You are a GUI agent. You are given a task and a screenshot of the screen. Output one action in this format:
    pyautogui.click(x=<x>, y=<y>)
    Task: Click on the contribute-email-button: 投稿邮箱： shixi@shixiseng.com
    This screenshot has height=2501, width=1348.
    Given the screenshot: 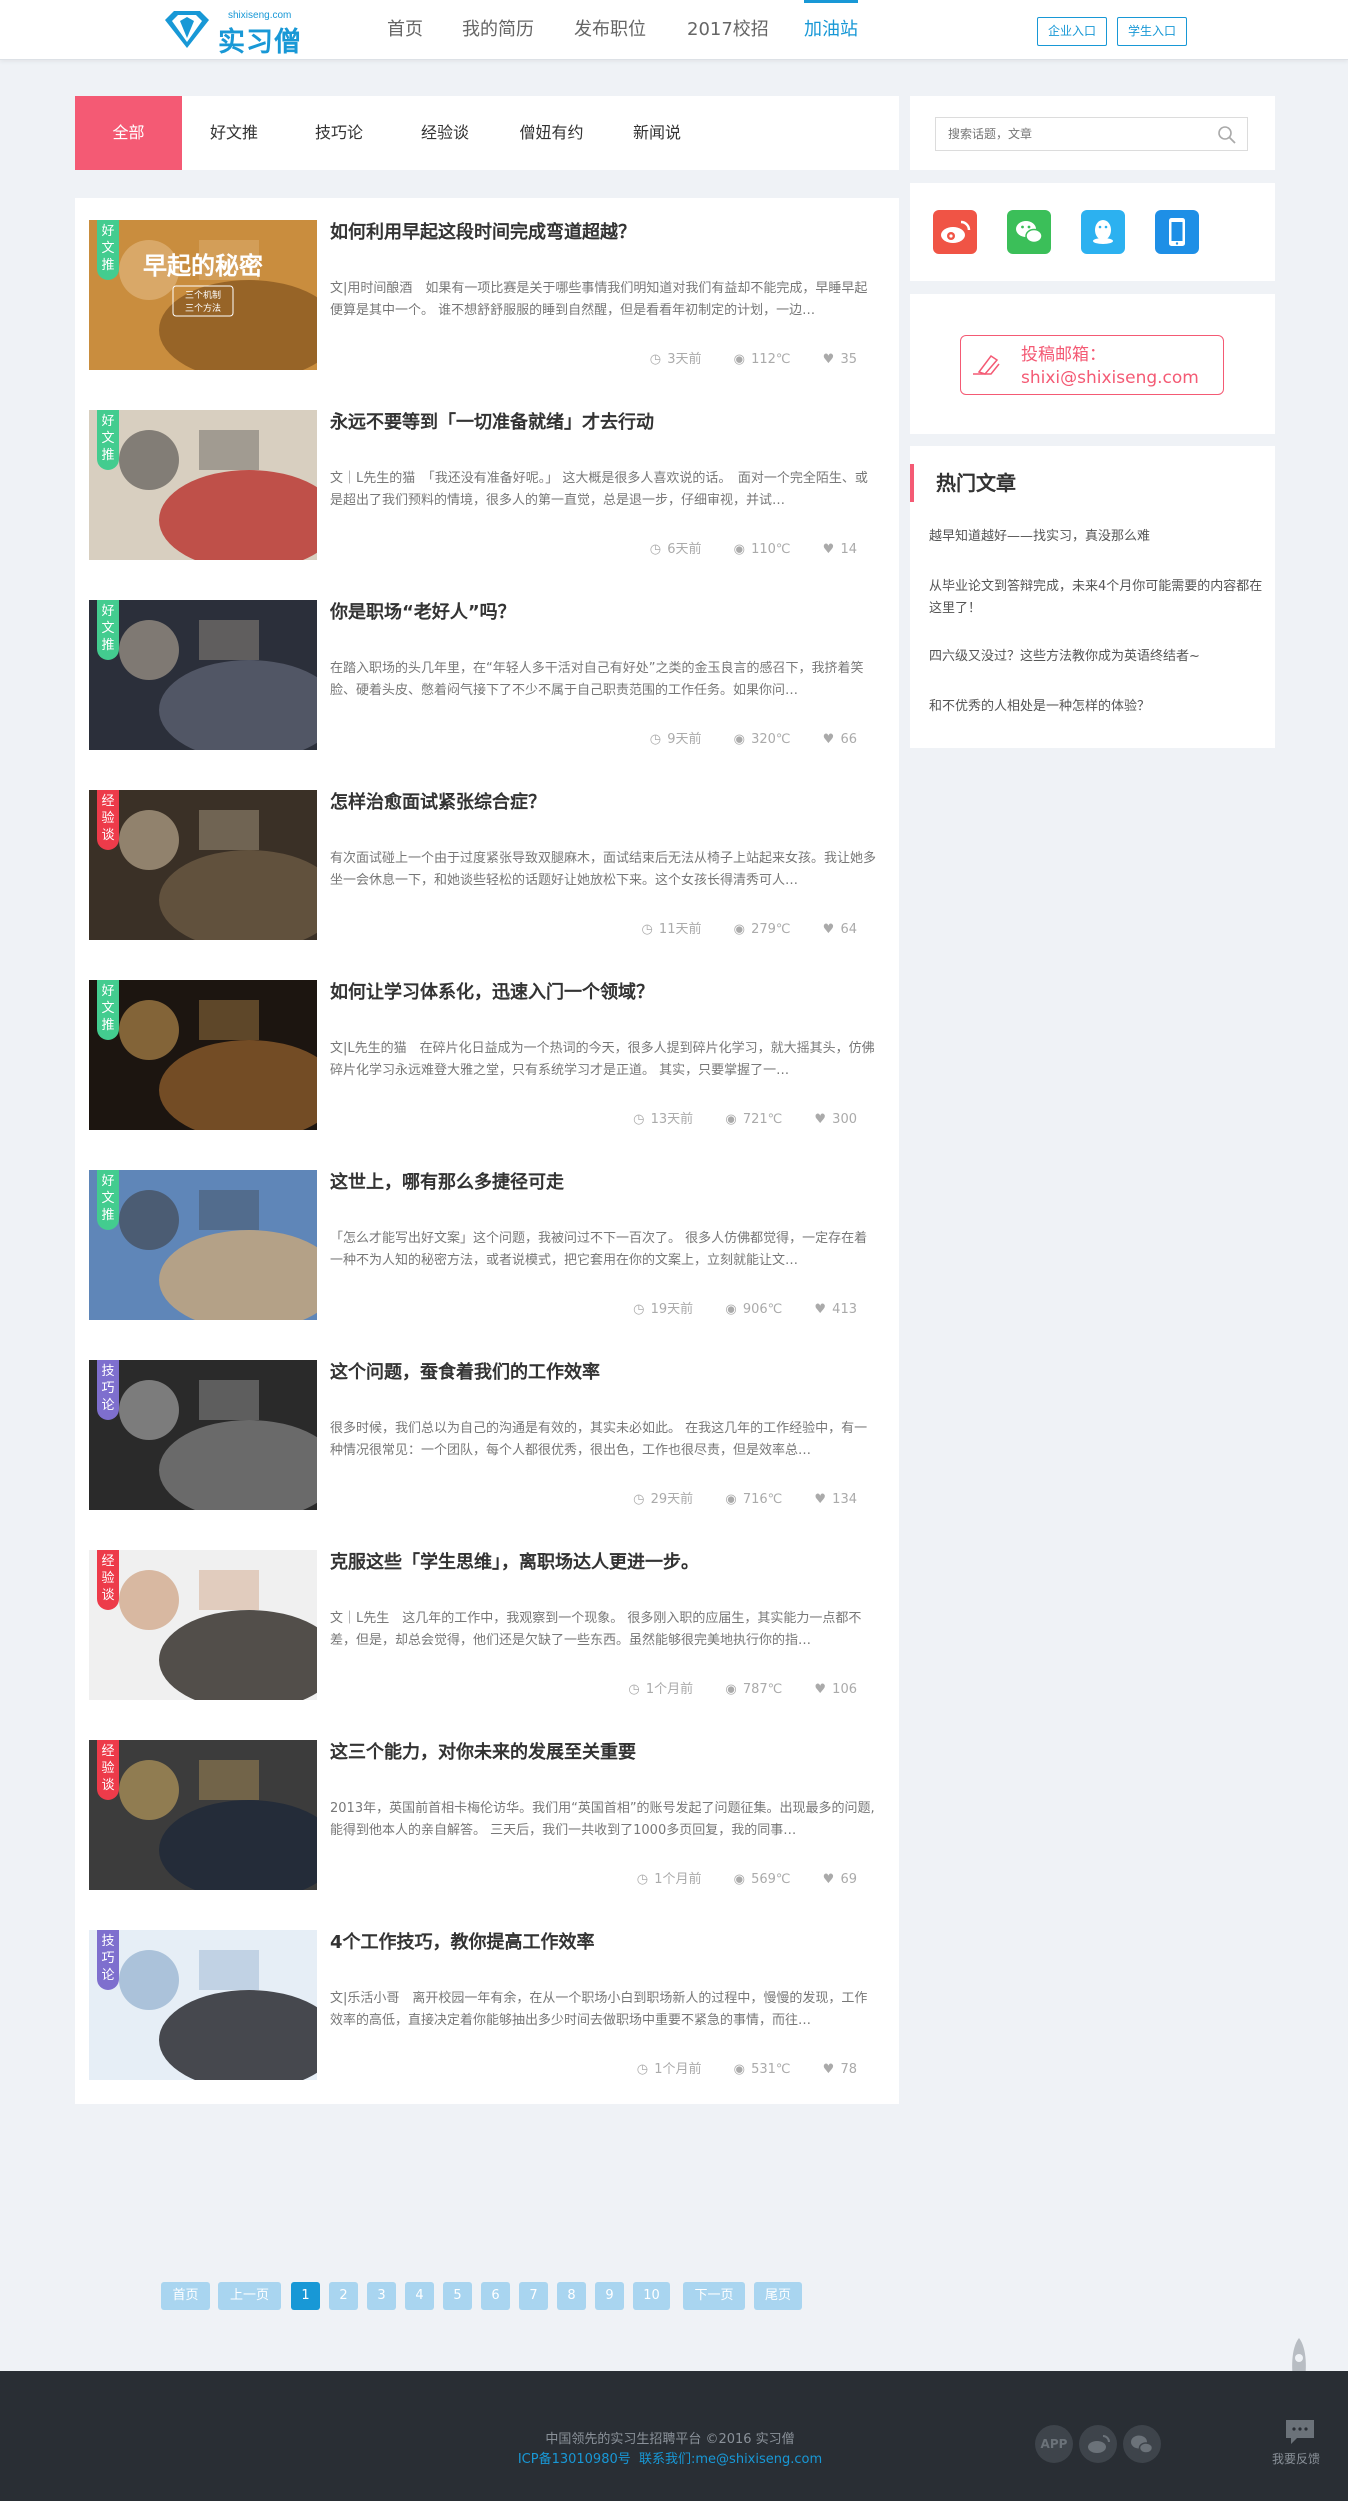 What is the action you would take?
    pyautogui.click(x=1092, y=365)
    